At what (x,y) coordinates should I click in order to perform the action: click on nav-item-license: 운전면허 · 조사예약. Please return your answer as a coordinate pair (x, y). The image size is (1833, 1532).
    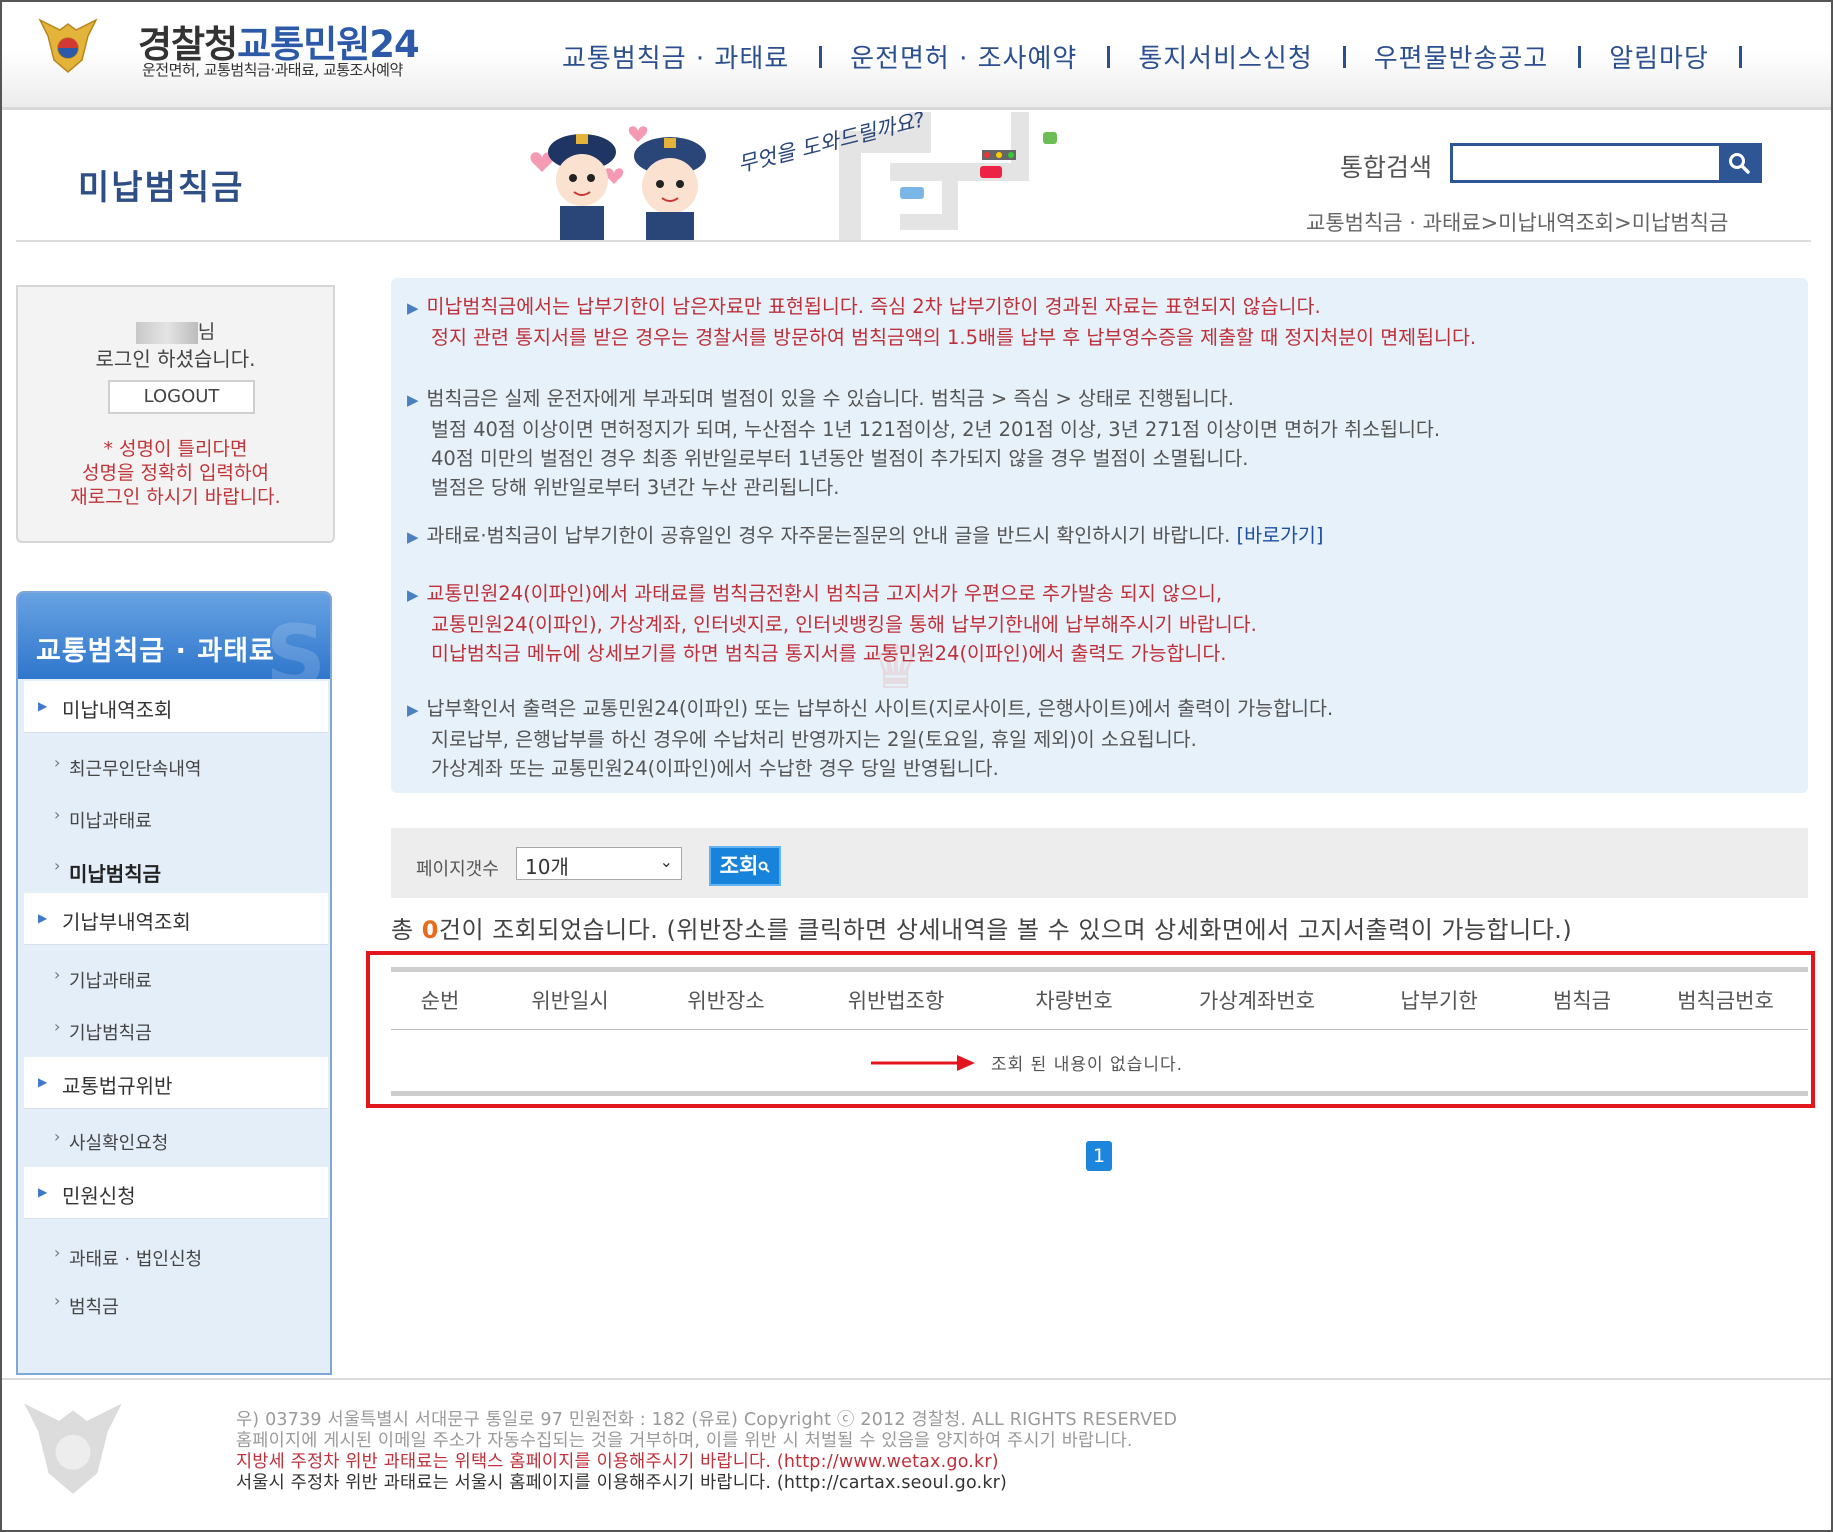
    Looking at the image, I should click on (963, 56).